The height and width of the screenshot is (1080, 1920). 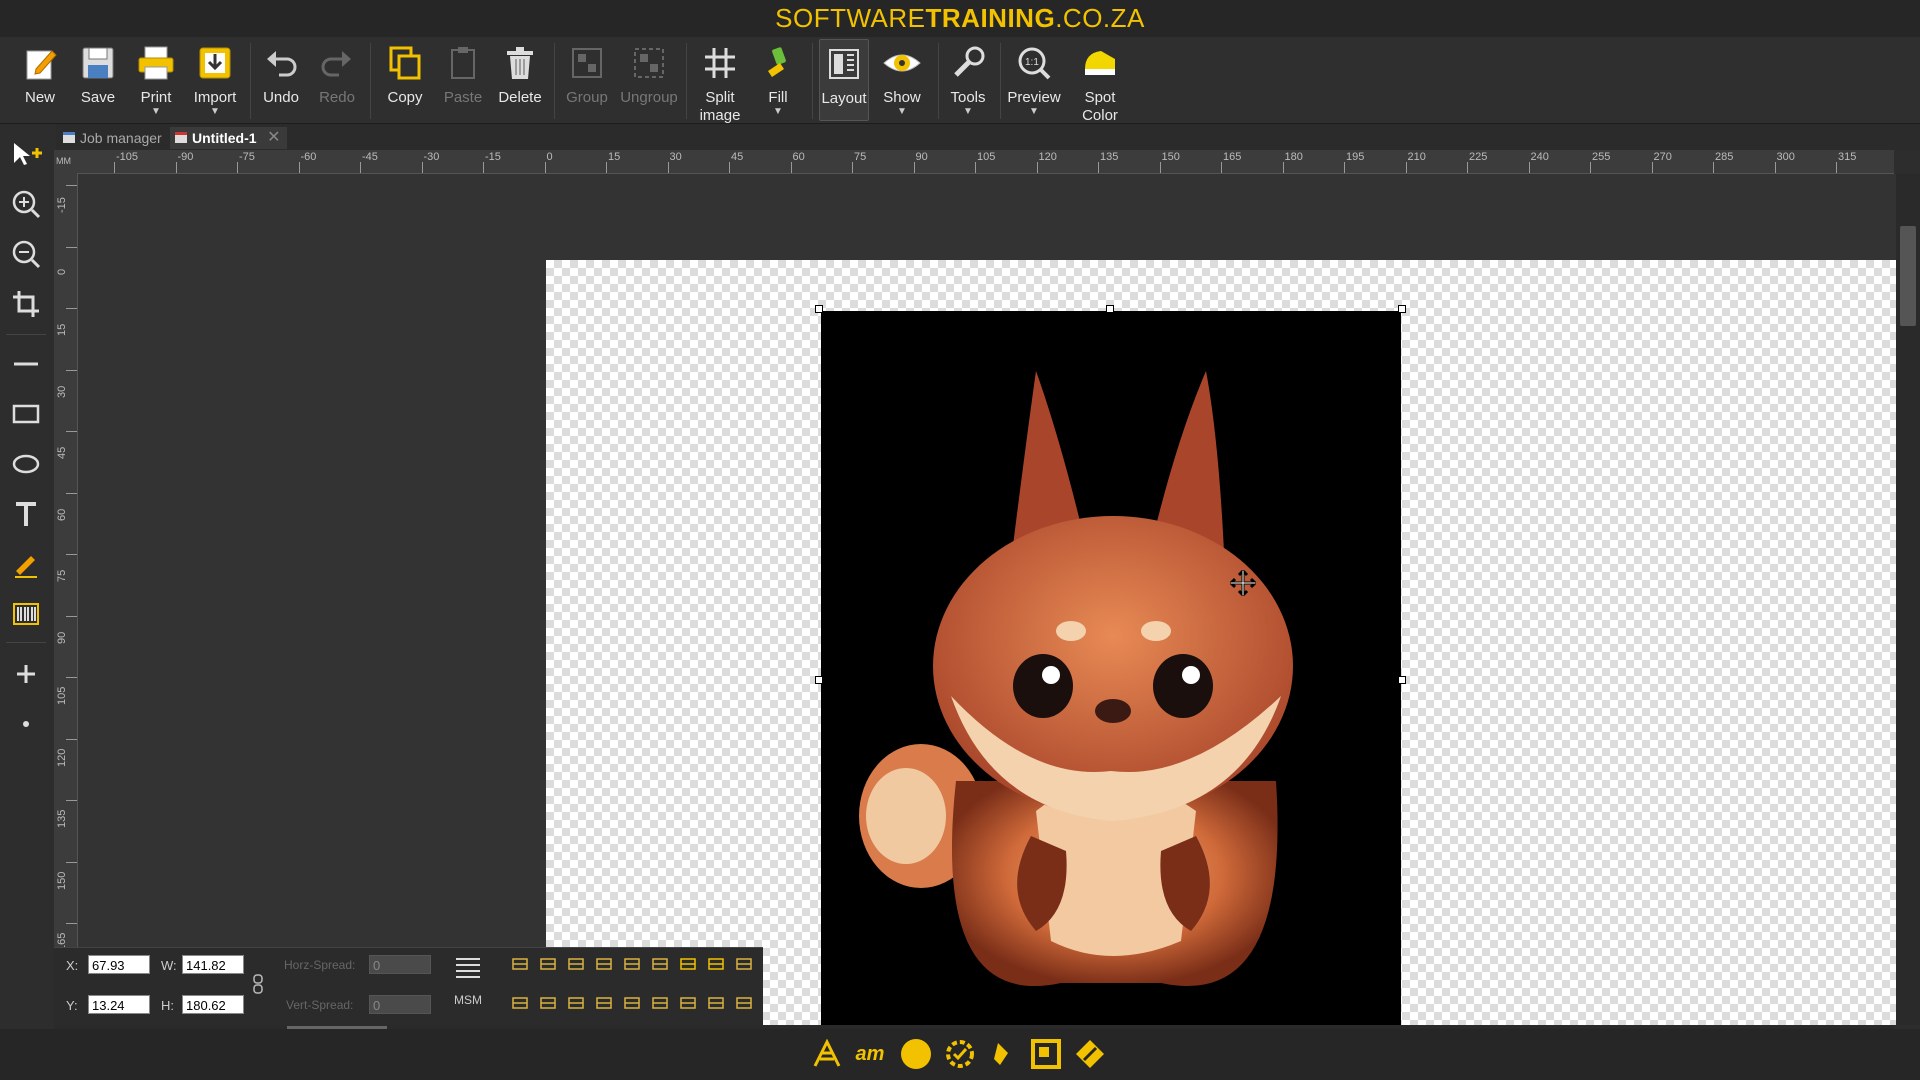 I want to click on barcode-icon, so click(x=26, y=614).